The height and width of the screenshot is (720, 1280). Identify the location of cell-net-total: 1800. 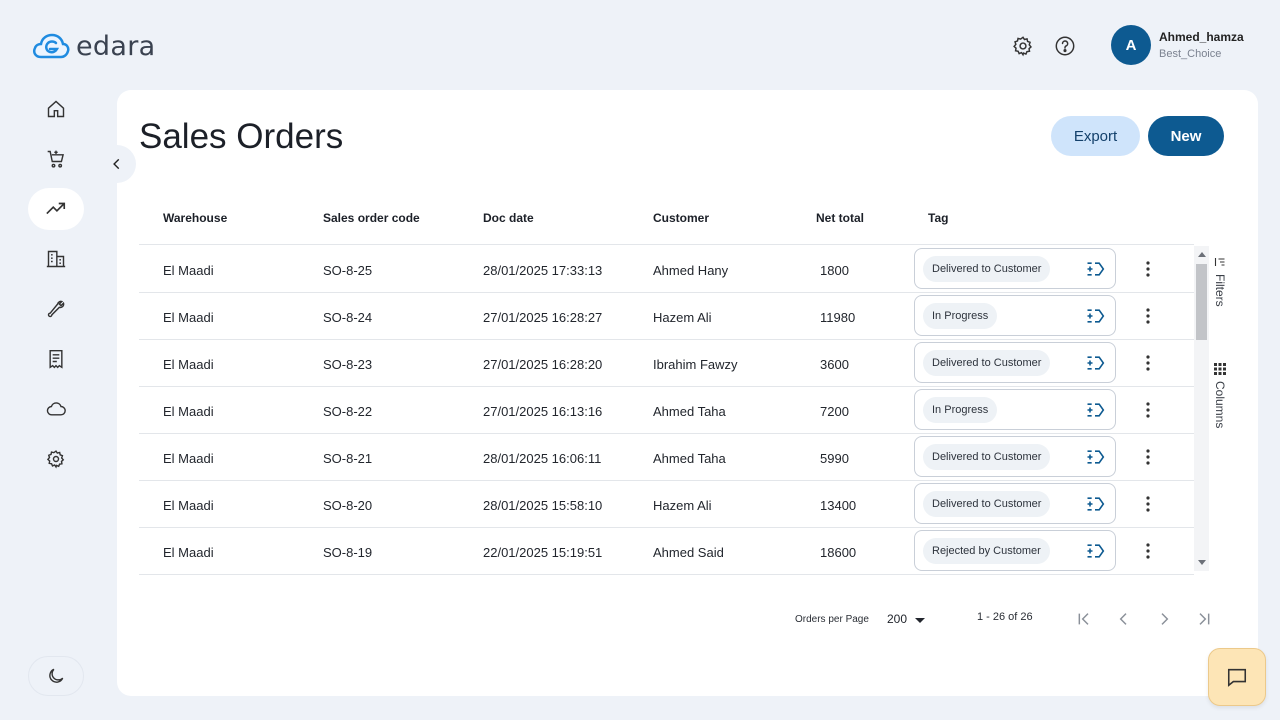
(834, 270).